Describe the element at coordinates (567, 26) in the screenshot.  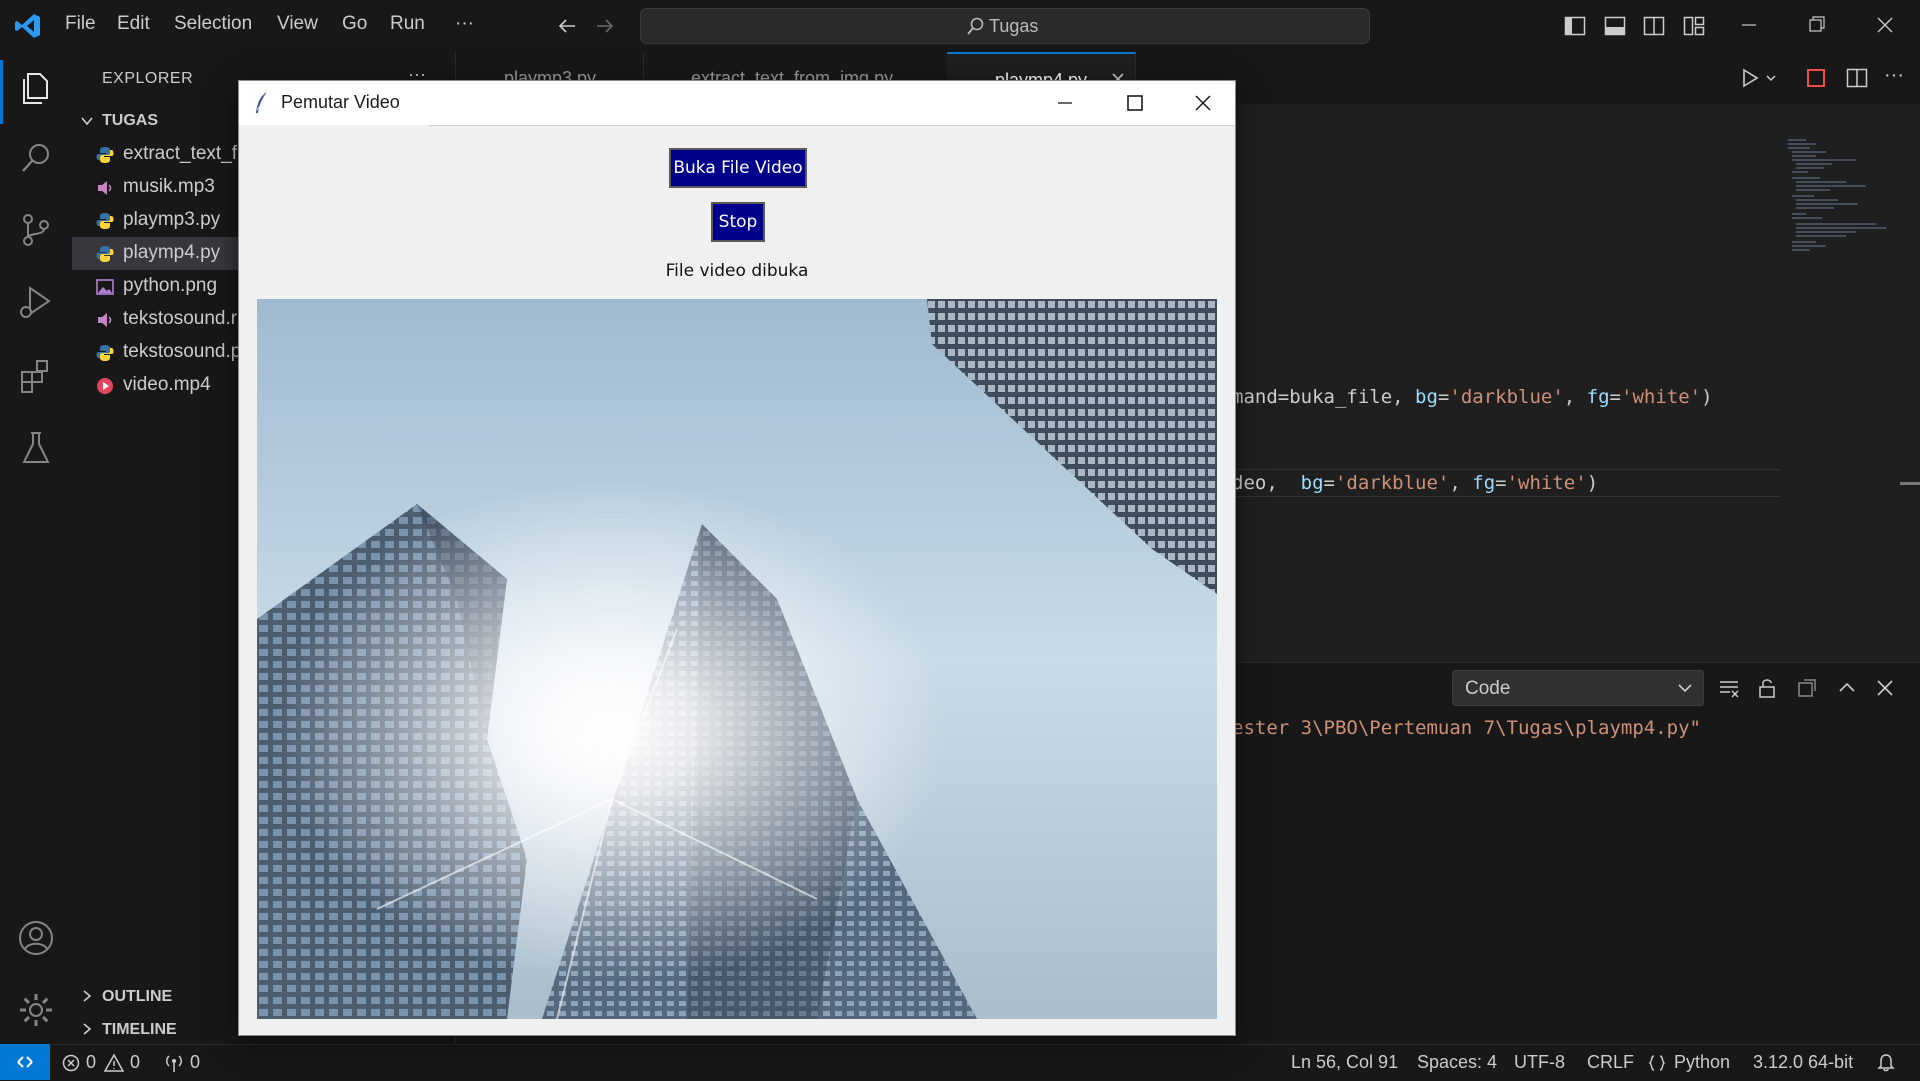
I see `back-arrow-icon` at that location.